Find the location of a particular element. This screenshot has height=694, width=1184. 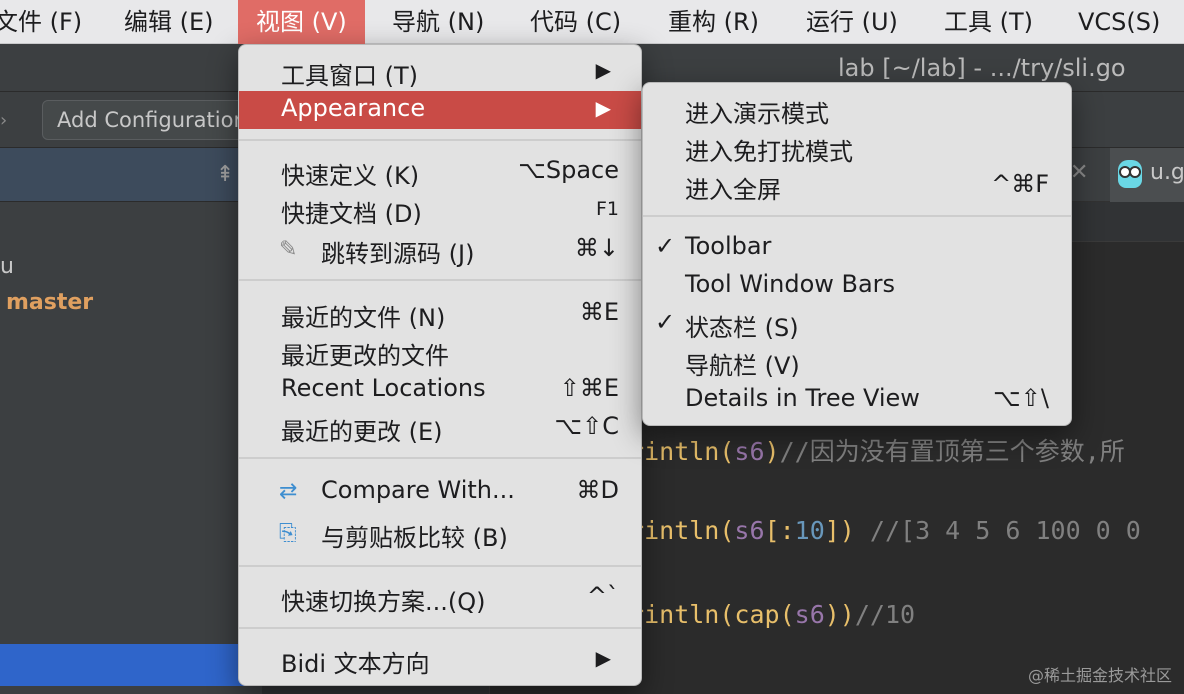

menu-view: 视图 (V) is located at coordinates (301, 22).